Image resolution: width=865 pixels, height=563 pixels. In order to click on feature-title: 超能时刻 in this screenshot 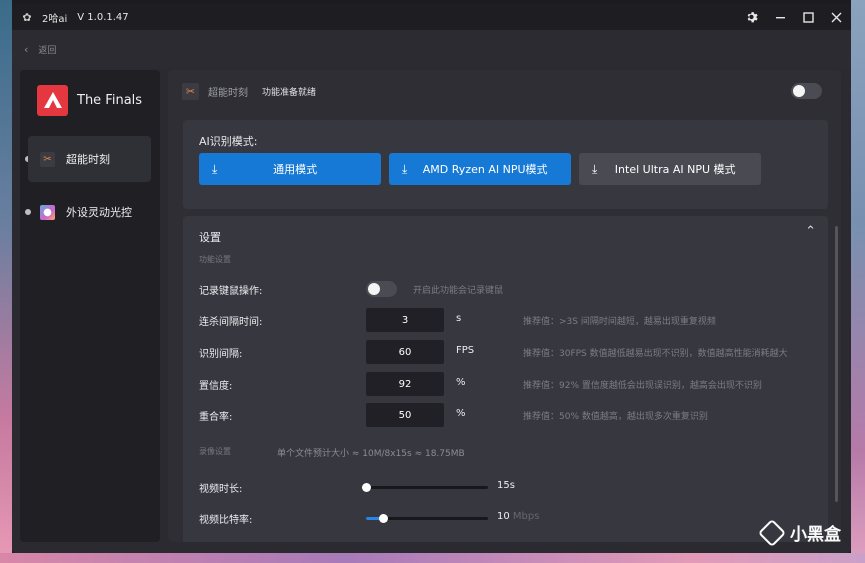, I will do `click(228, 93)`.